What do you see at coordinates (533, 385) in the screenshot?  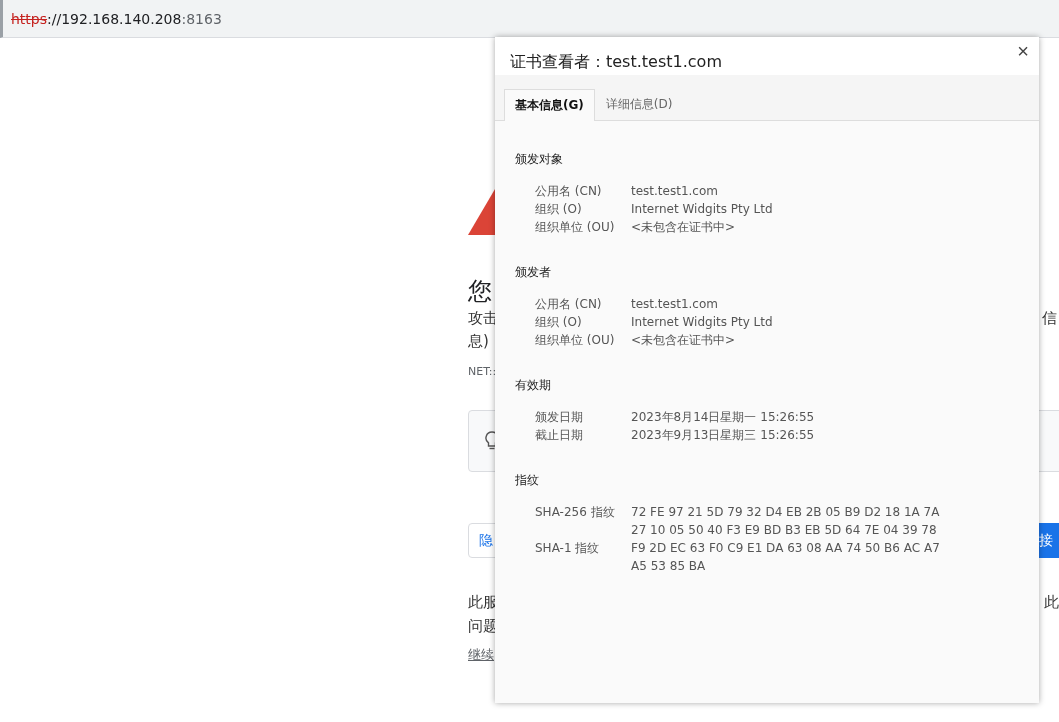 I see `section-heading: 有效期` at bounding box center [533, 385].